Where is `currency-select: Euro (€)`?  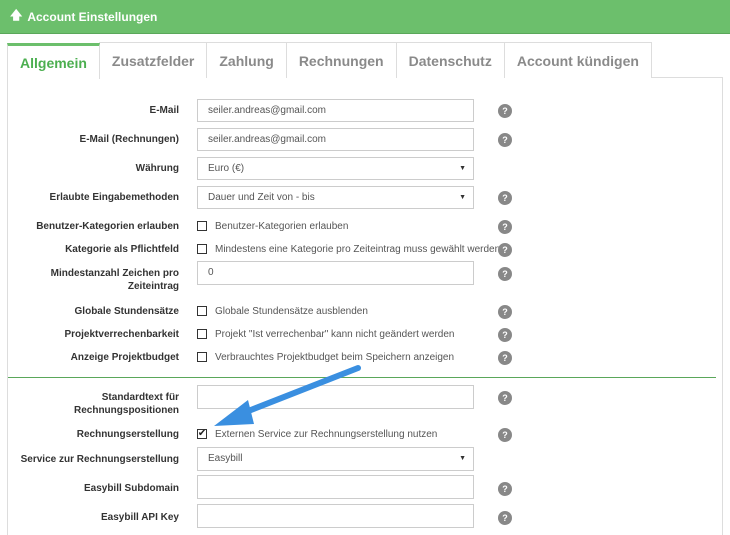 currency-select: Euro (€) is located at coordinates (335, 168).